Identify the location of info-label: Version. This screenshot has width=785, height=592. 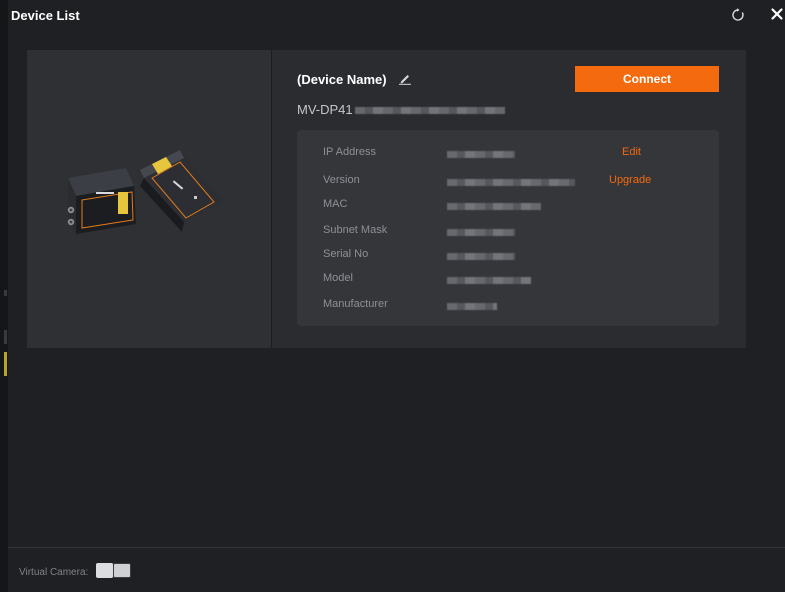
(341, 180).